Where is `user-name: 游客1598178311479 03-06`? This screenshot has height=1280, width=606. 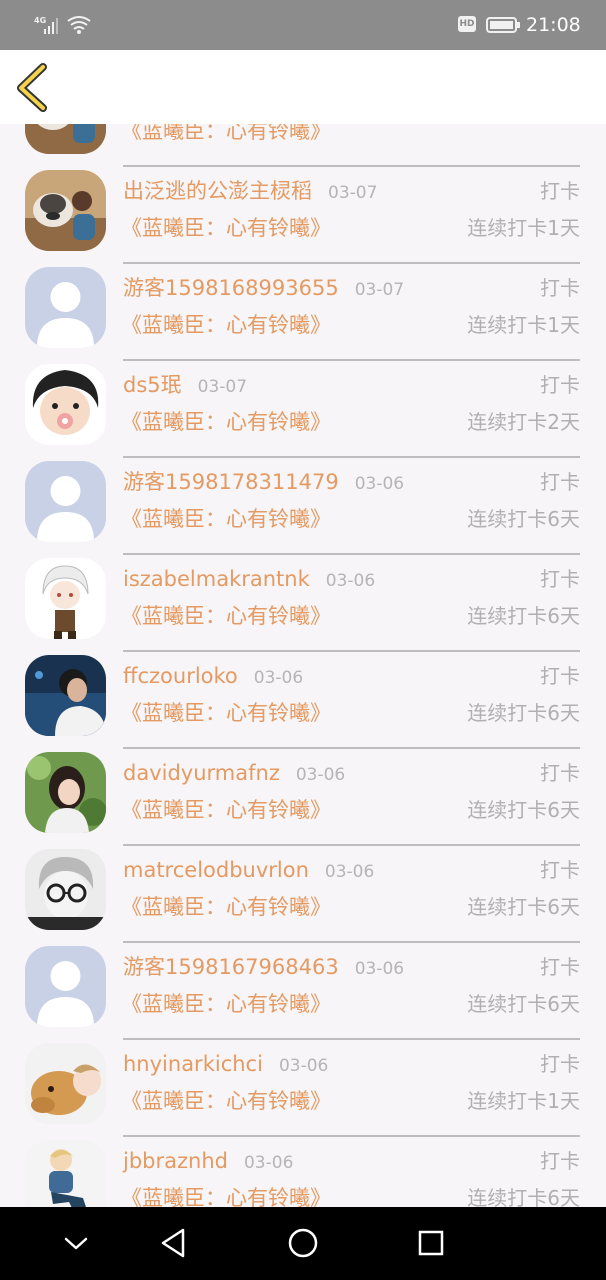 user-name: 游客1598178311479 03-06 is located at coordinates (263, 483).